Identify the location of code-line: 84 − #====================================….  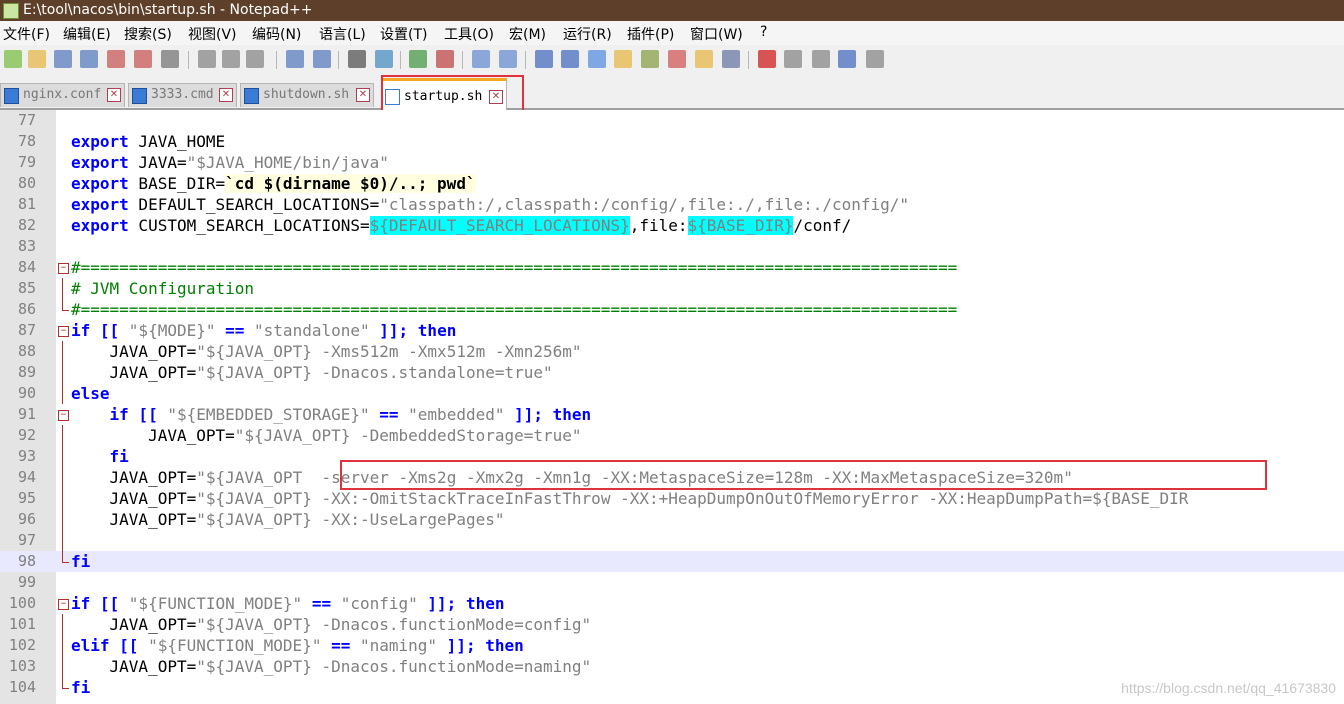
(672, 267).